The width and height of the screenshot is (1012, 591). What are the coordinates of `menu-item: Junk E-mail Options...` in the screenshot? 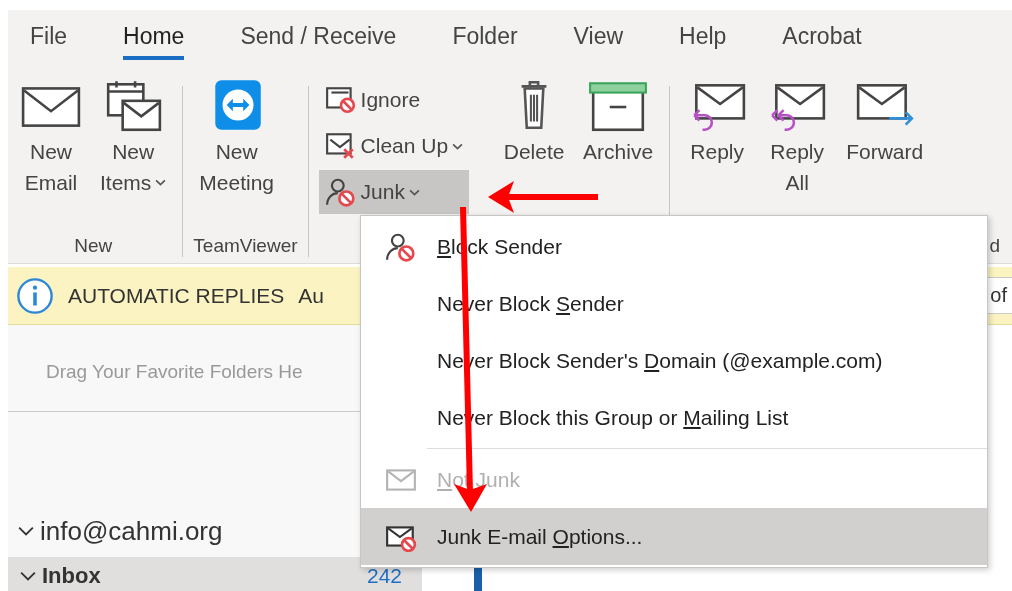 It's located at (674, 536).